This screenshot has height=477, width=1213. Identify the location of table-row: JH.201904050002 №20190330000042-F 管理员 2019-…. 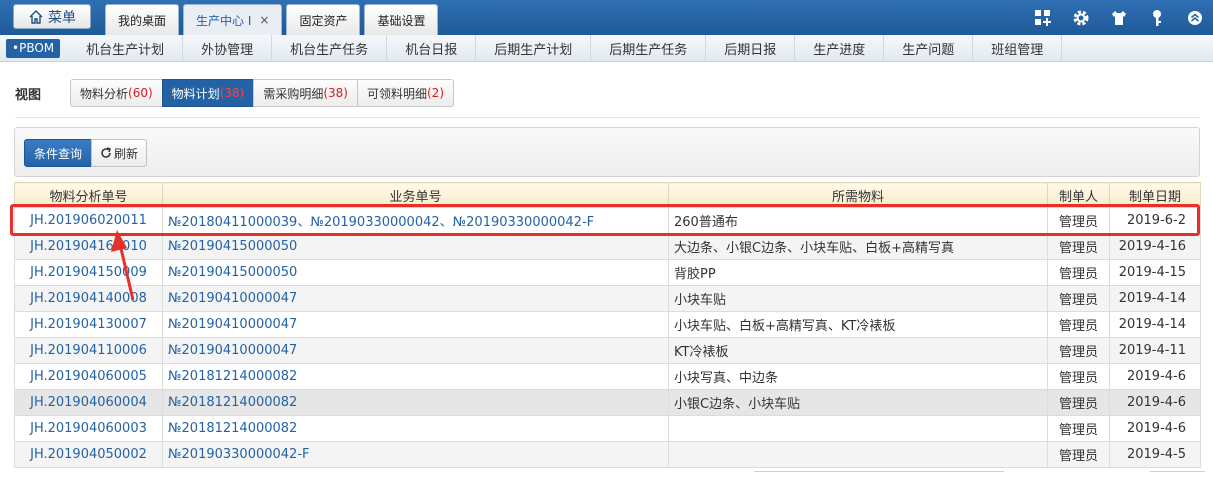
(607, 454).